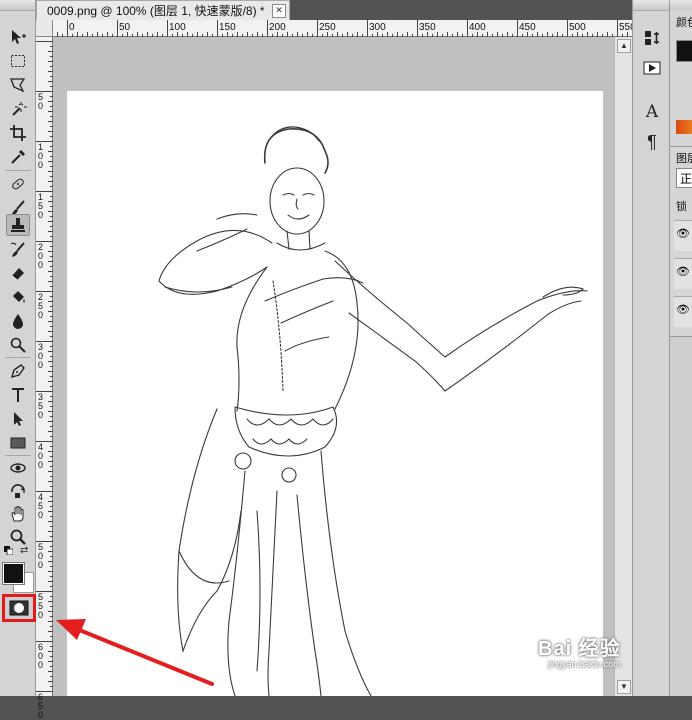 Image resolution: width=692 pixels, height=720 pixels. Describe the element at coordinates (41, 156) in the screenshot. I see `ruler-label: 1 0 0` at that location.